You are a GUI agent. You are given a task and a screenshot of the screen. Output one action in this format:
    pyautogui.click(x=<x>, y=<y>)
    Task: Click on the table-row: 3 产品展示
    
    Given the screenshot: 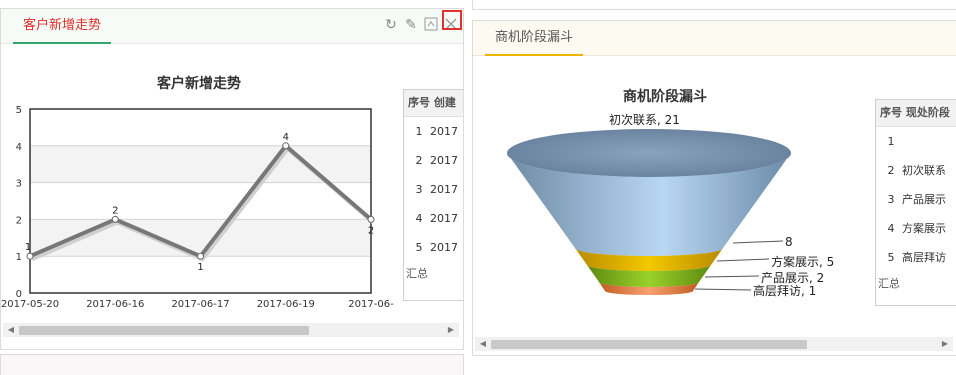 What is the action you would take?
    pyautogui.click(x=916, y=199)
    